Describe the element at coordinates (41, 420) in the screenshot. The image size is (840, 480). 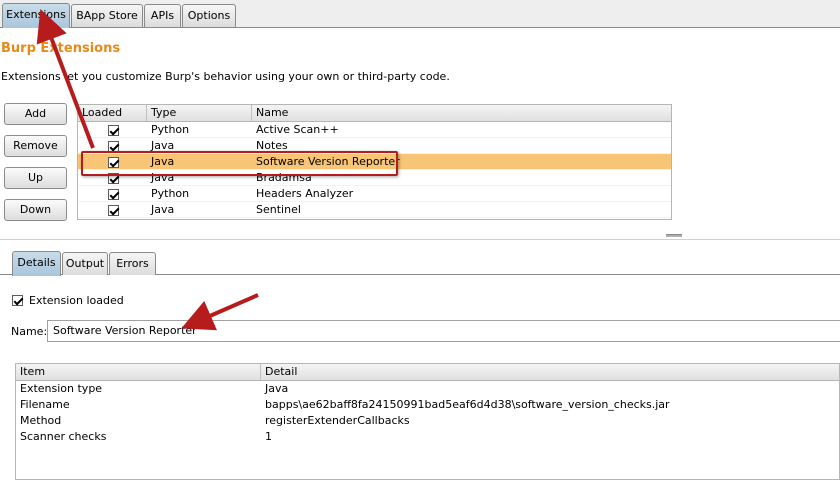
I see `detail-item: Method` at that location.